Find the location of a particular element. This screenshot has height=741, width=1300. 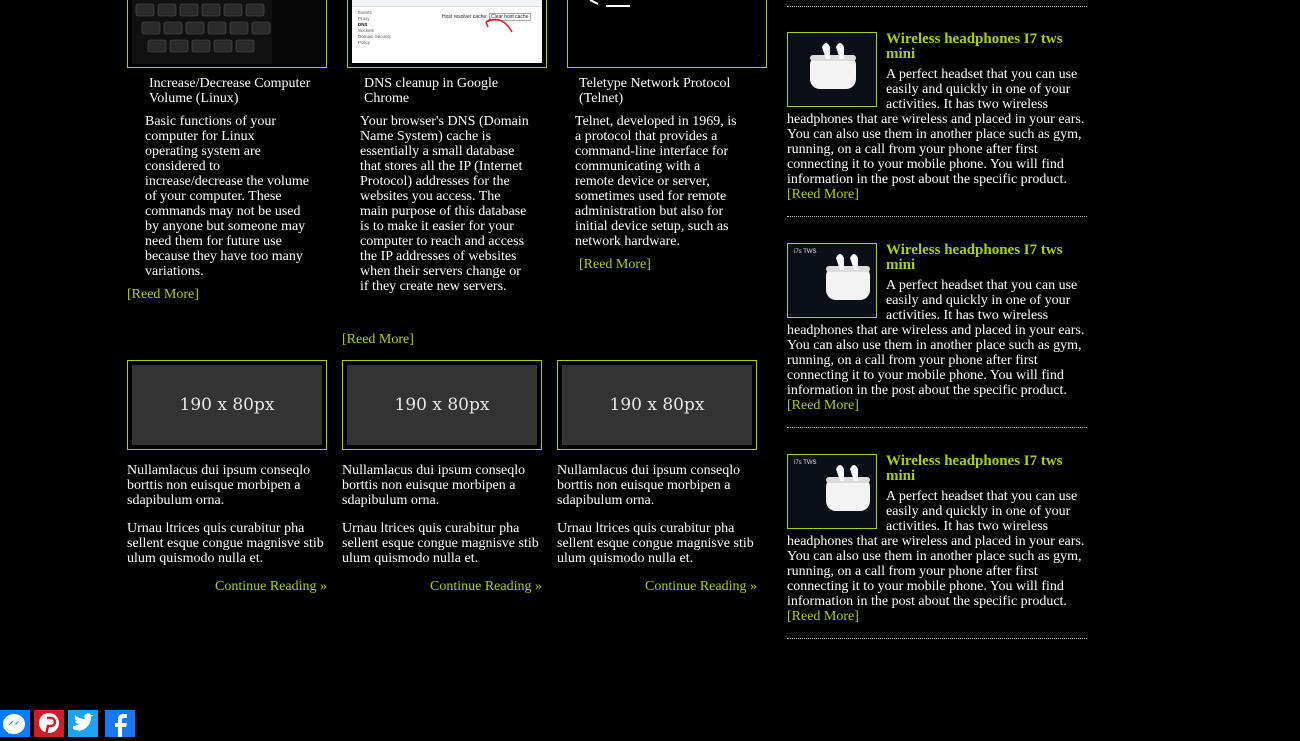

terminal-prompt-icon is located at coordinates (609, 3).